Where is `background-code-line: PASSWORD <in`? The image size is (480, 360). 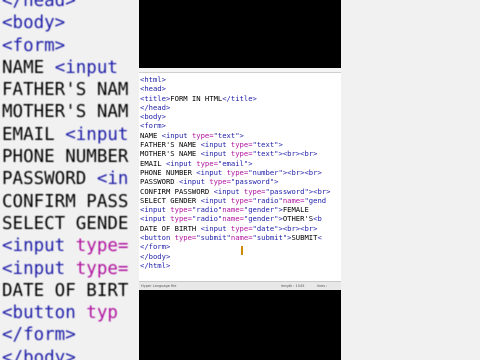 background-code-line: PASSWORD <in is located at coordinates (65, 179).